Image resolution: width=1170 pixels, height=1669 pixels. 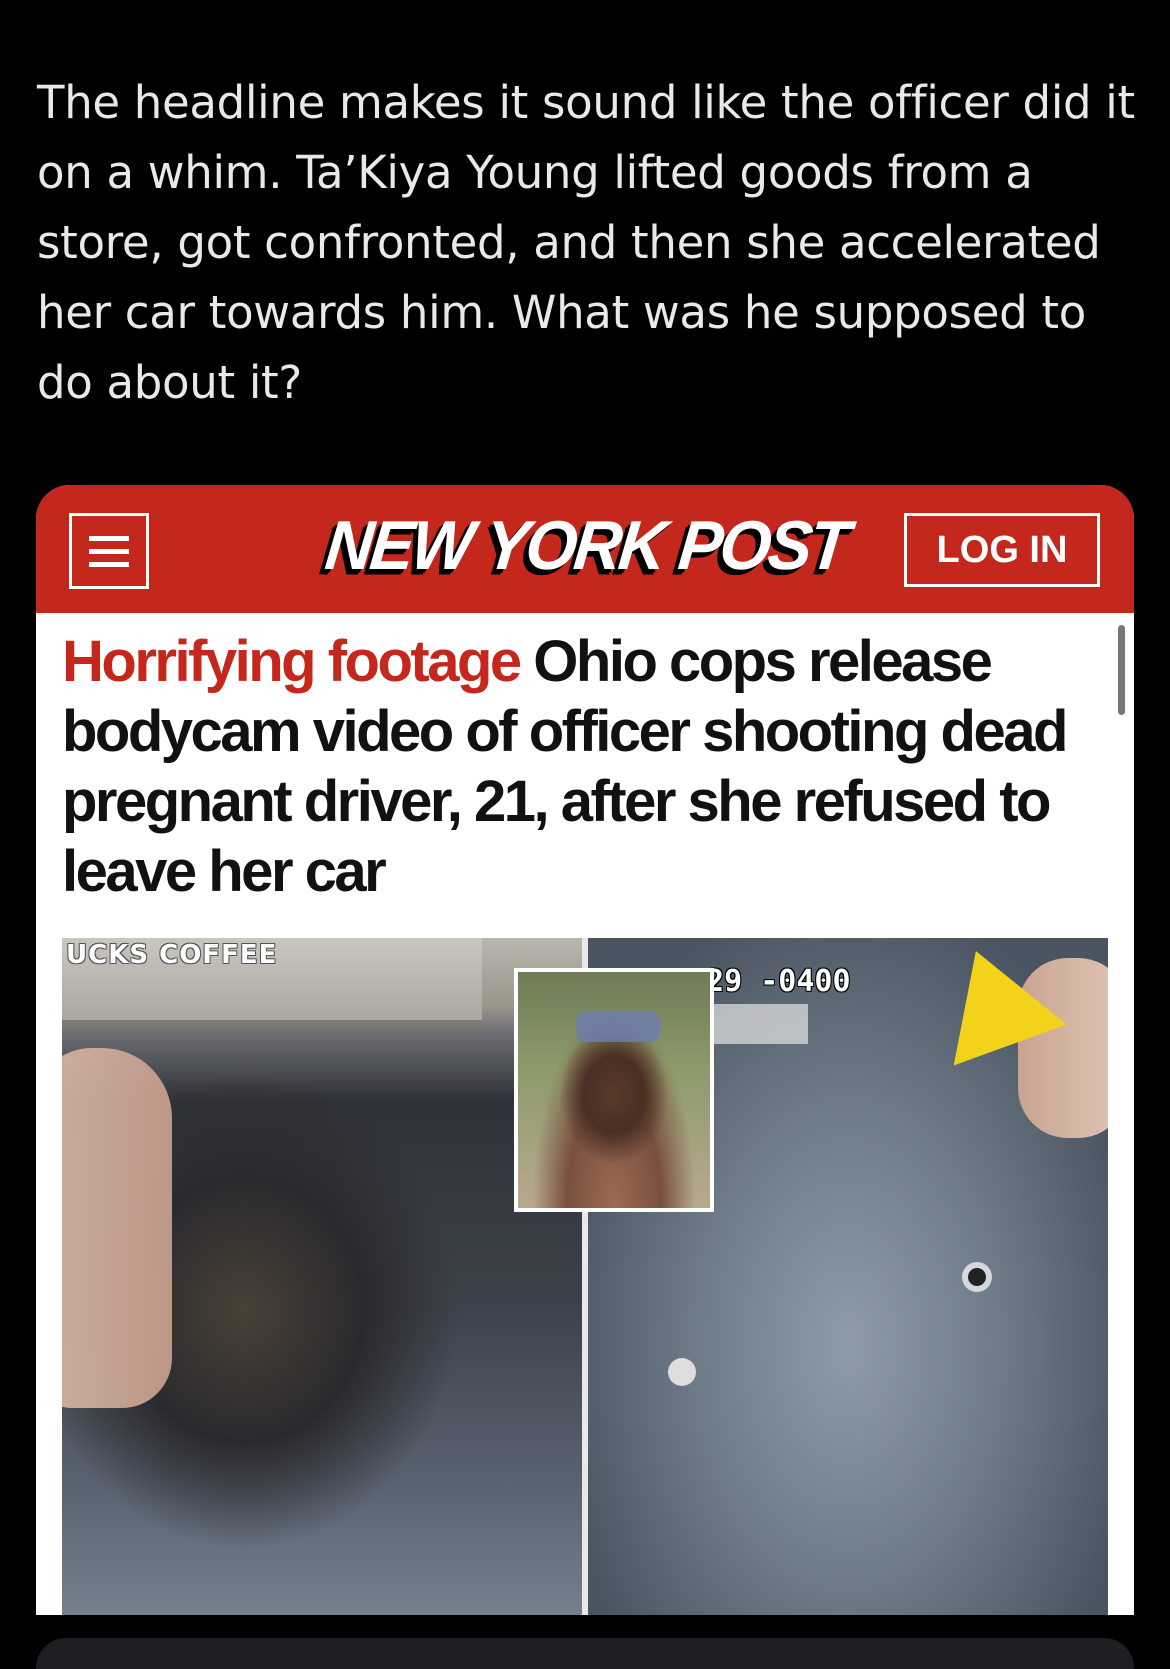 What do you see at coordinates (272, 983) in the screenshot?
I see `storefront: UCKS COFFEE` at bounding box center [272, 983].